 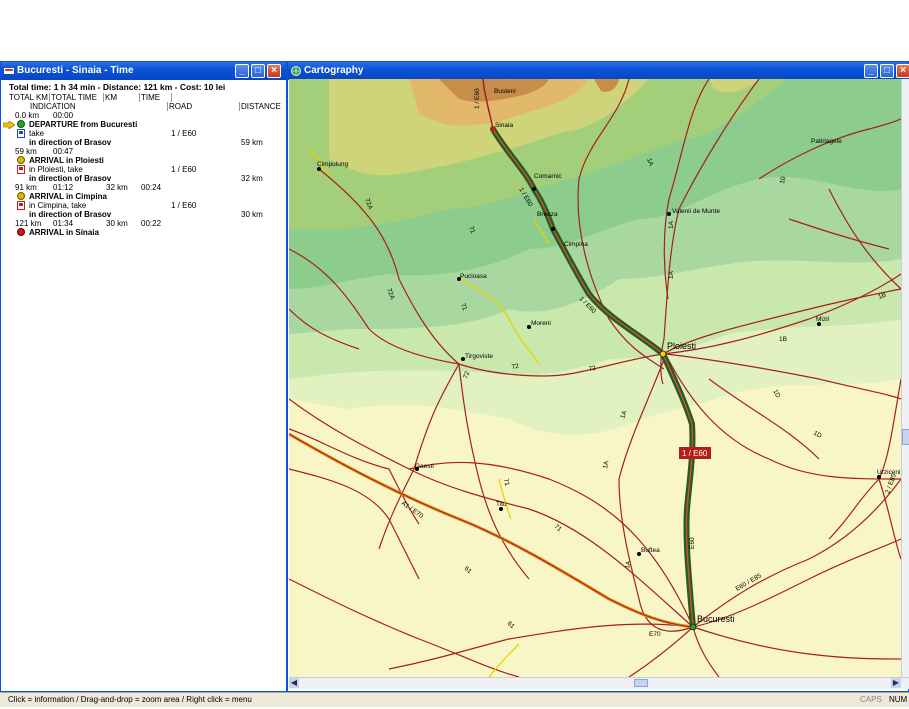 I want to click on list-item: ARRIVAL in Sinaia, so click(x=141, y=232).